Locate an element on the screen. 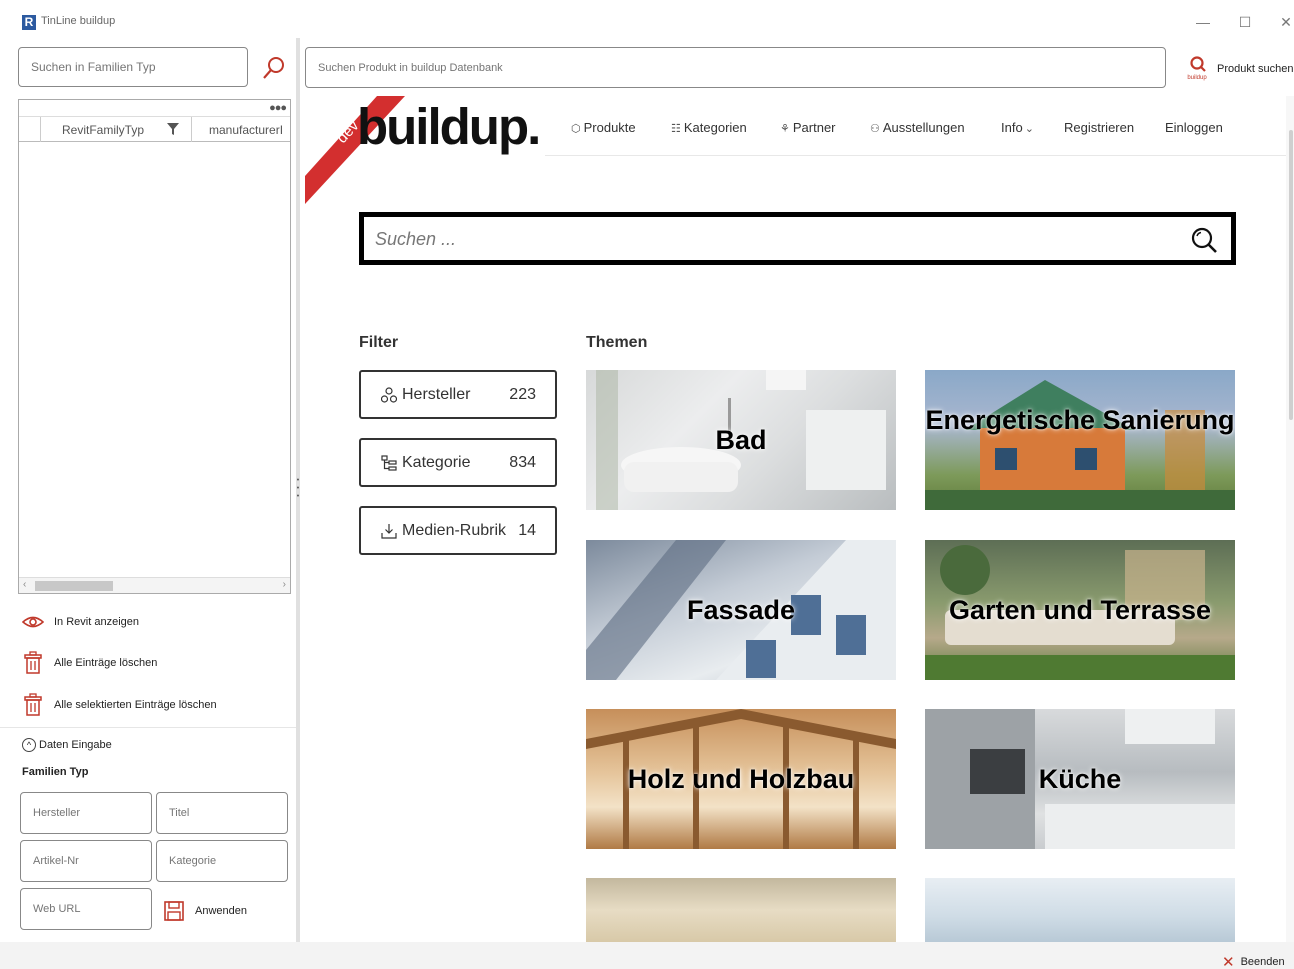 The width and height of the screenshot is (1294, 969). daten-eingabe-label: Daten Eingabe is located at coordinates (75, 744).